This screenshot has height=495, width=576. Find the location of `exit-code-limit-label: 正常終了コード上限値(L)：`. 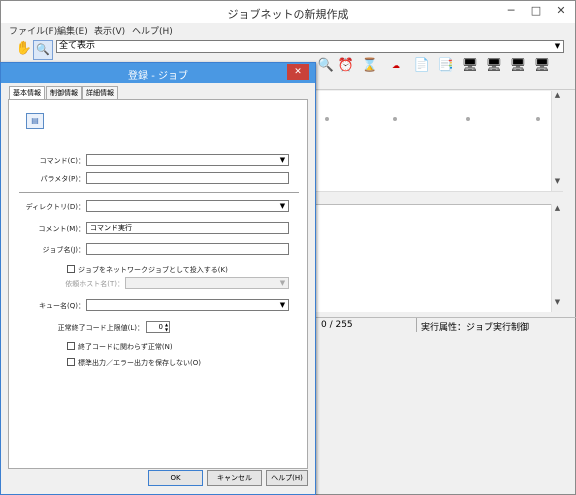

exit-code-limit-label: 正常終了コード上限値(L)： is located at coordinates (100, 328).